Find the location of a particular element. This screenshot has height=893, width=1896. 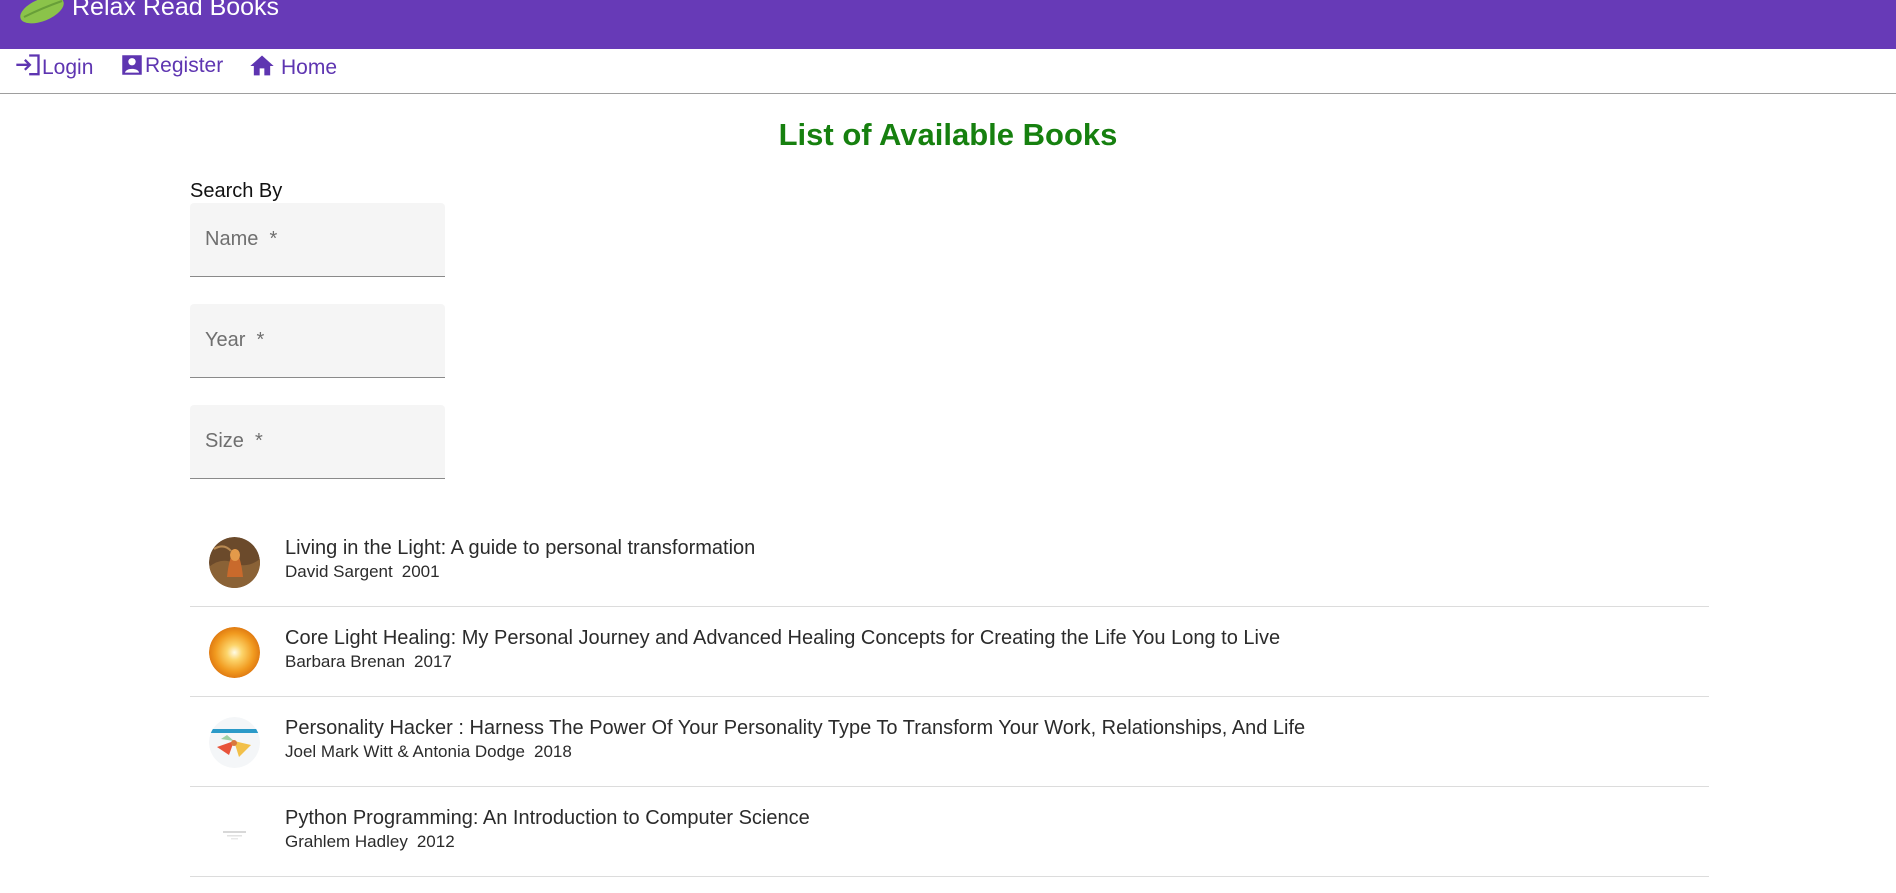

year-field is located at coordinates (317, 341).